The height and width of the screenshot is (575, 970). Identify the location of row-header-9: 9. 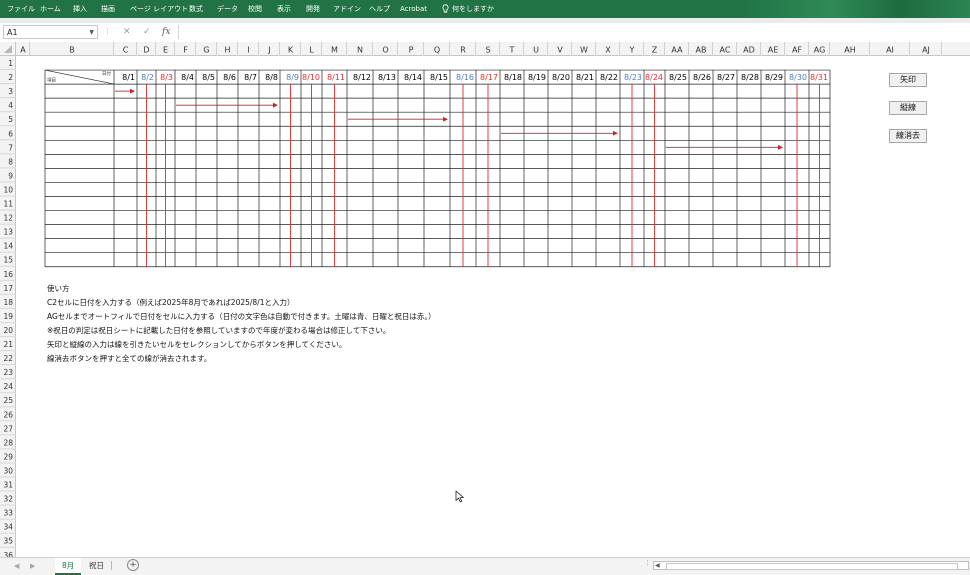
(10, 175).